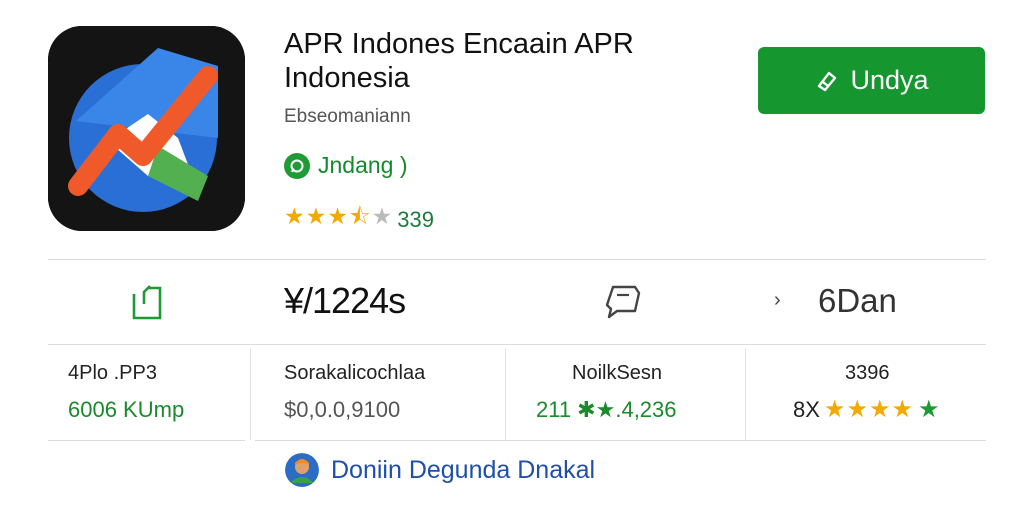 Image resolution: width=1024 pixels, height=512 pixels. Describe the element at coordinates (606, 409) in the screenshot. I see `detail-value: 211 ✱★.4,236` at that location.